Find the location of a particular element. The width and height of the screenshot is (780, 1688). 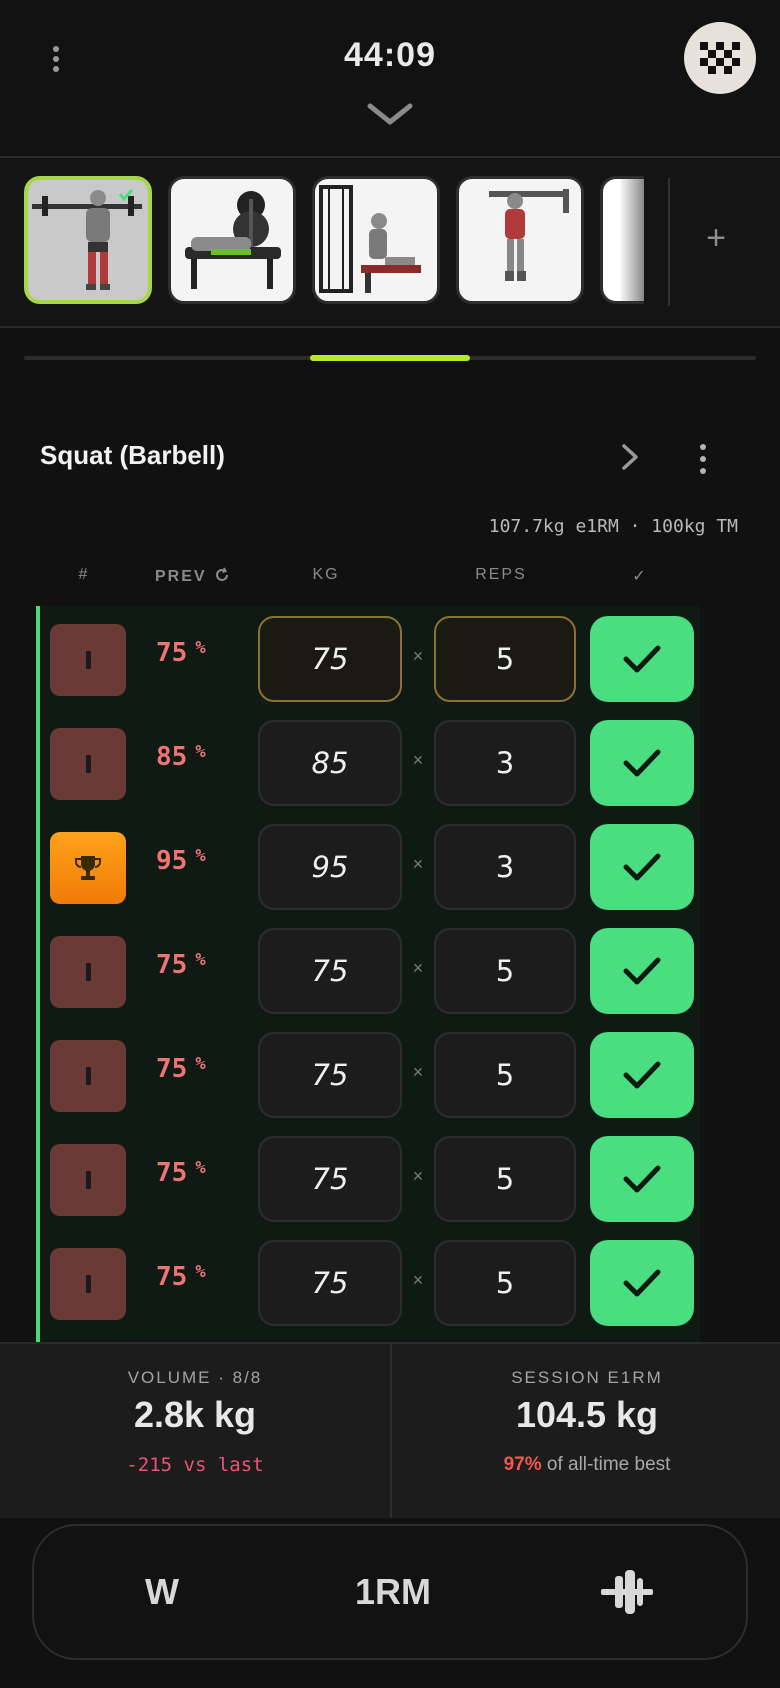

exercise-thumb-seated-row is located at coordinates (376, 240).